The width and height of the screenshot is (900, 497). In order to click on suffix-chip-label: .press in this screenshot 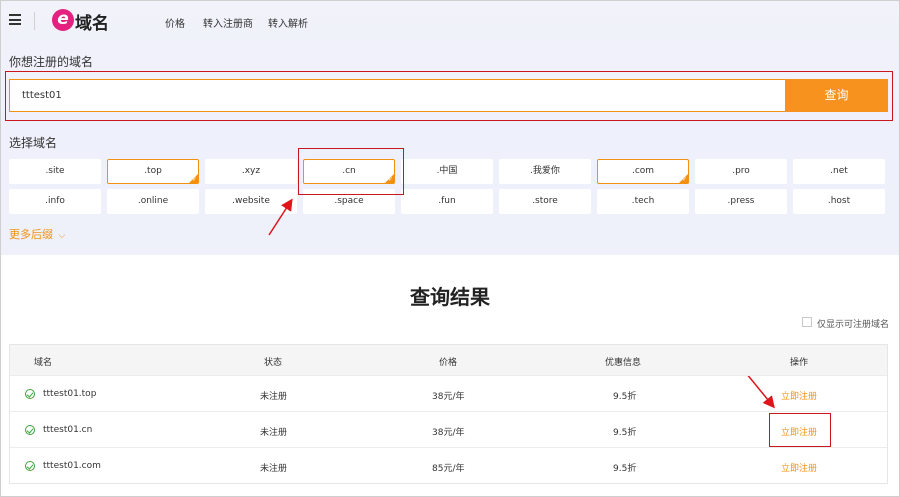, I will do `click(741, 201)`.